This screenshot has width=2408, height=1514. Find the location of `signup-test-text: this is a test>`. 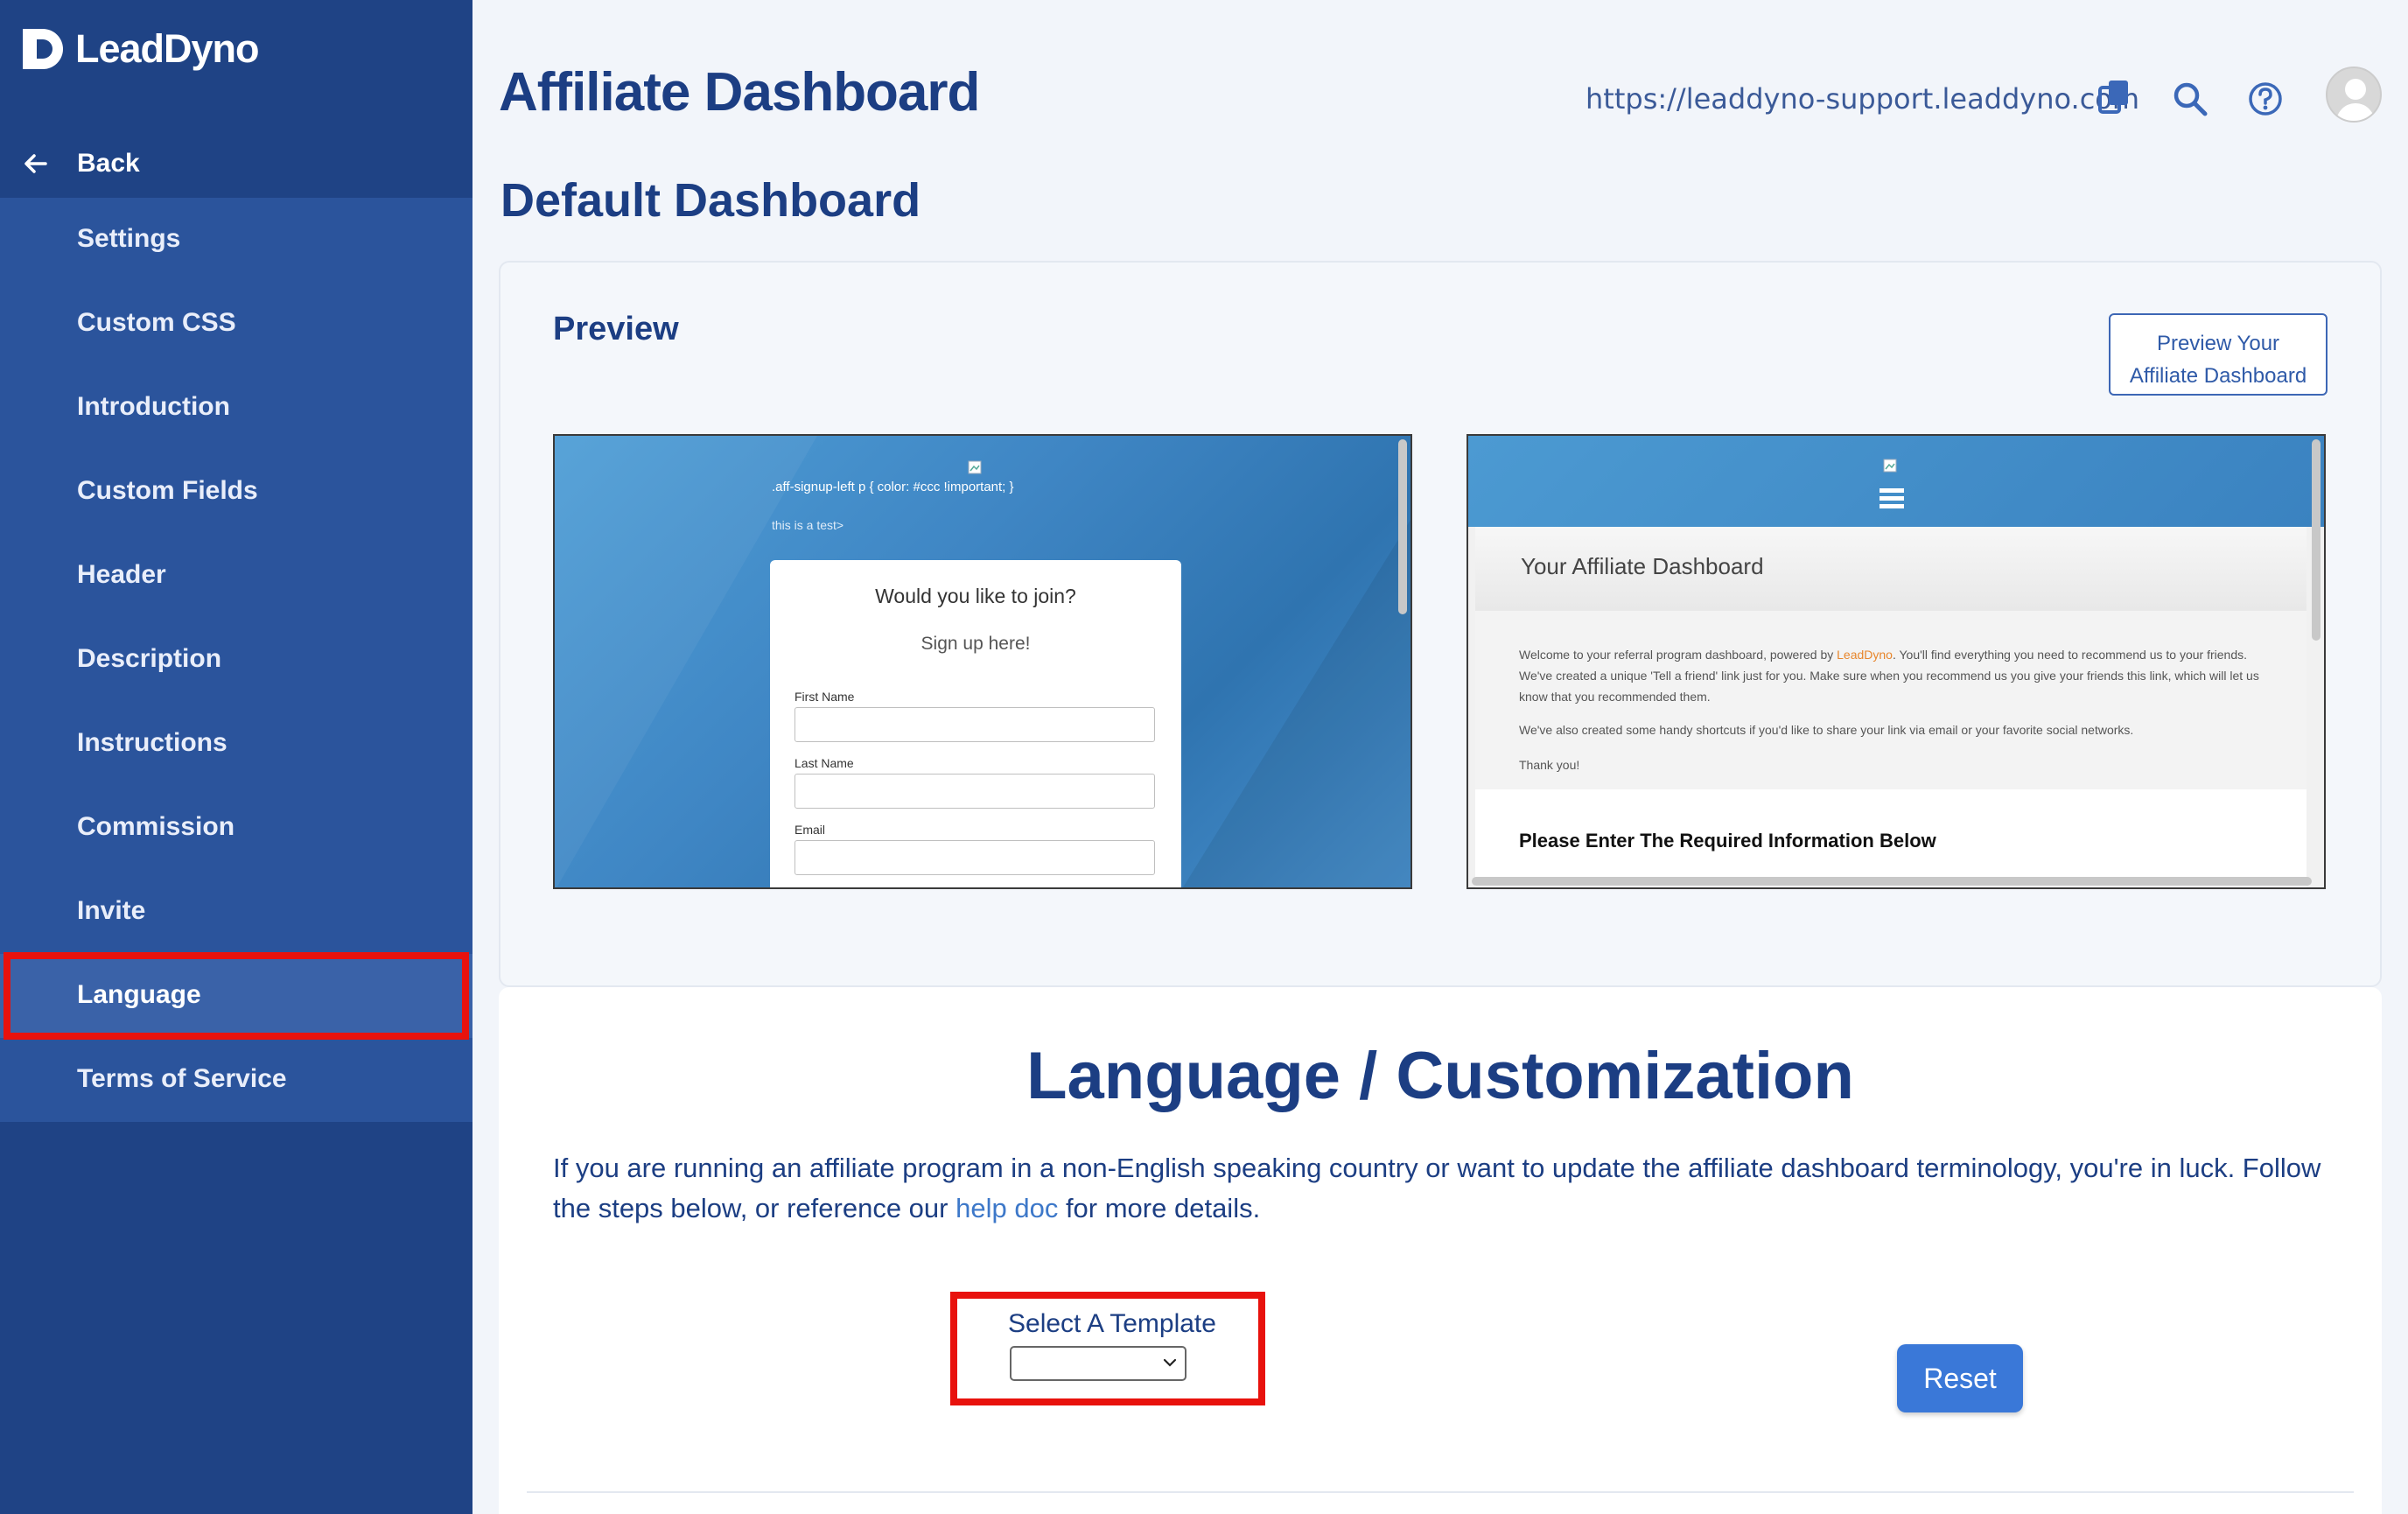

signup-test-text: this is a test> is located at coordinates (808, 525).